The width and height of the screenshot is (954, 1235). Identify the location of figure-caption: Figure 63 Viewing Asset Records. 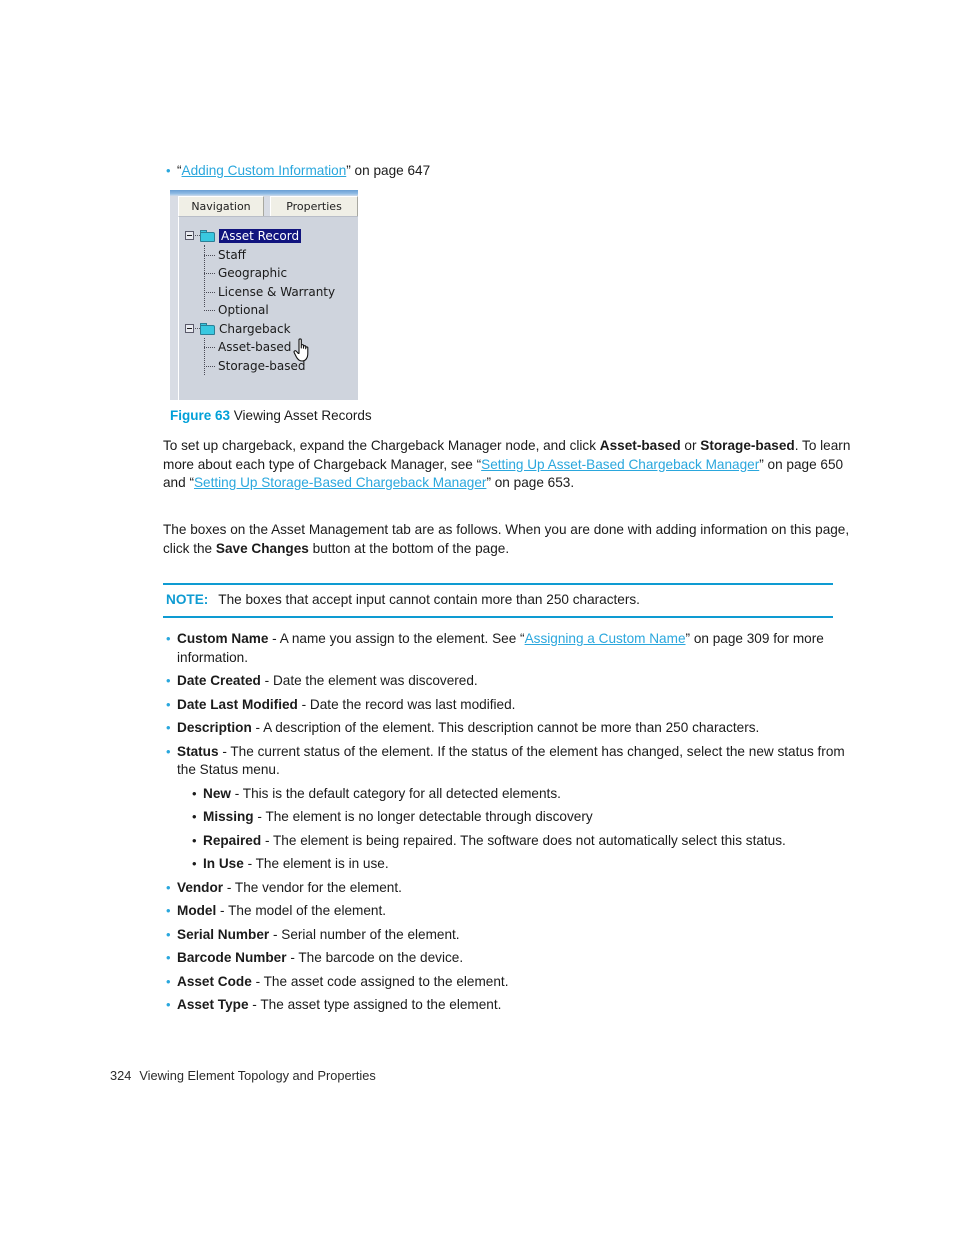
(271, 415).